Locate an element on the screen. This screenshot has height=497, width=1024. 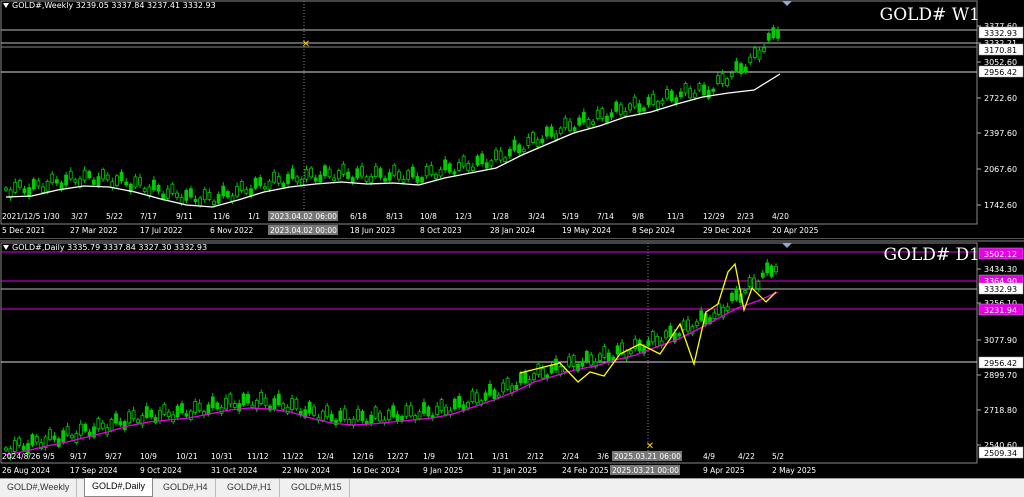
time-axis-label: 24 Feb 2025 is located at coordinates (585, 470).